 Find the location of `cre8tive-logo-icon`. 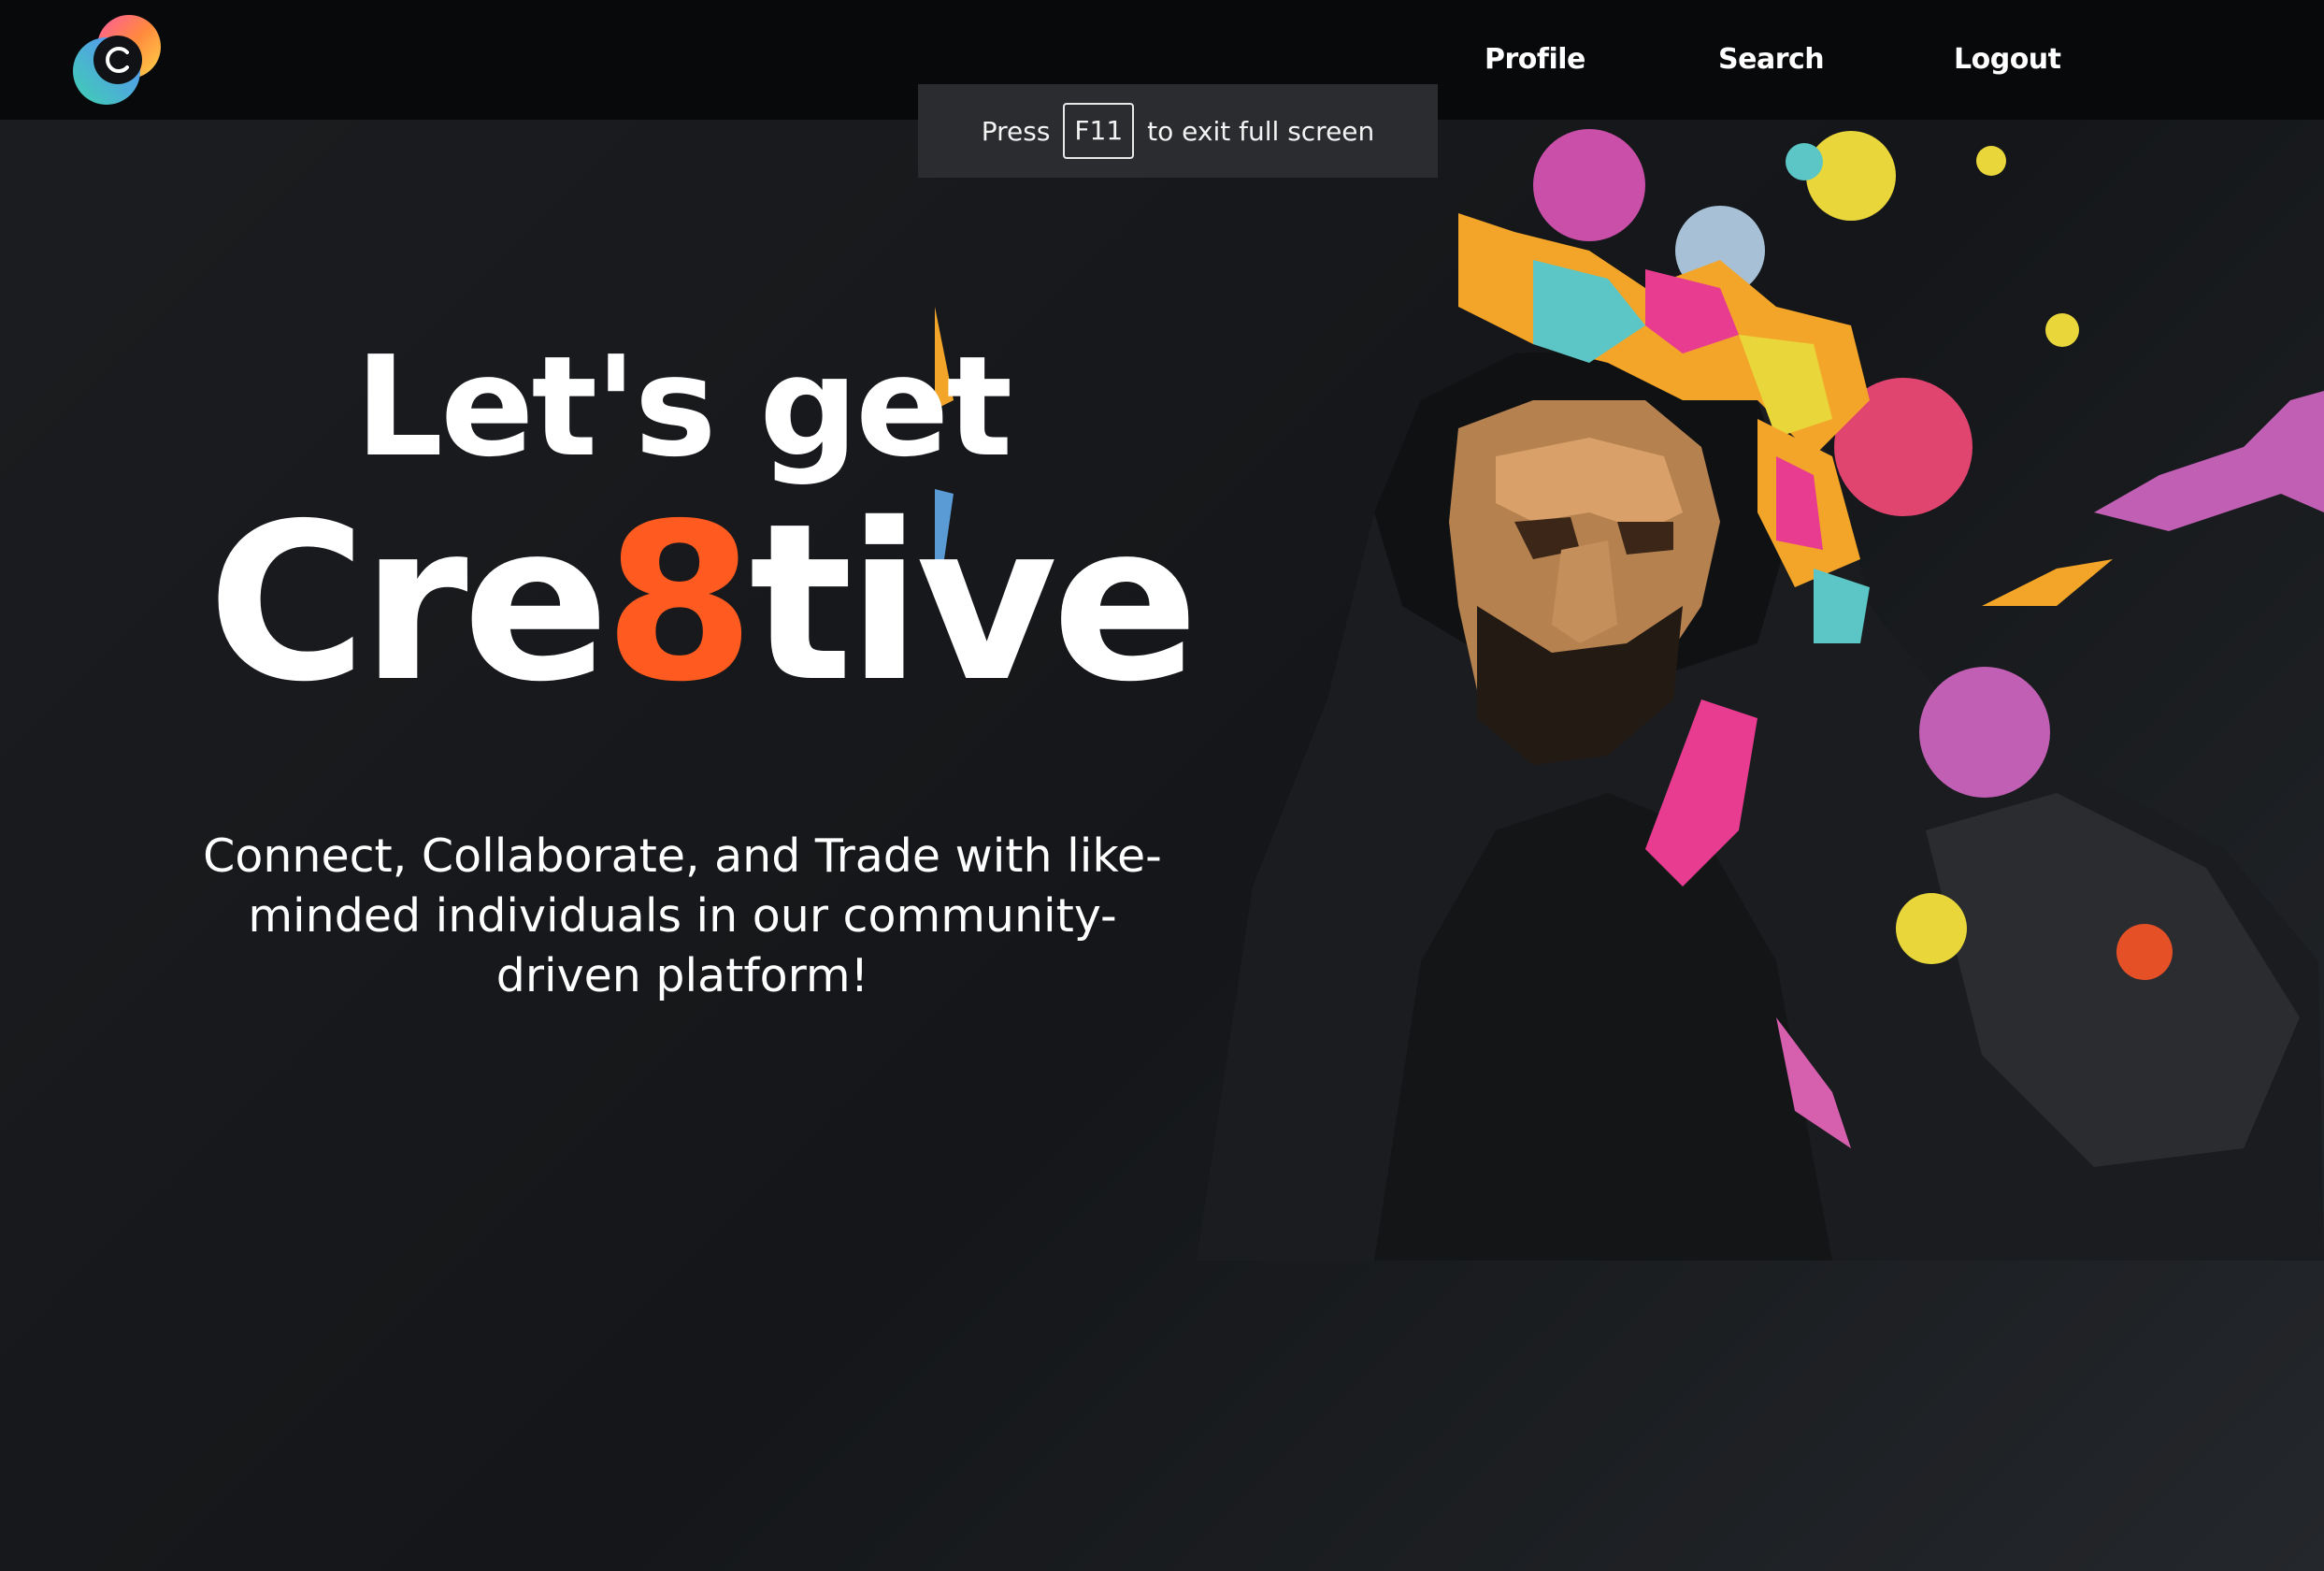

cre8tive-logo-icon is located at coordinates (119, 61).